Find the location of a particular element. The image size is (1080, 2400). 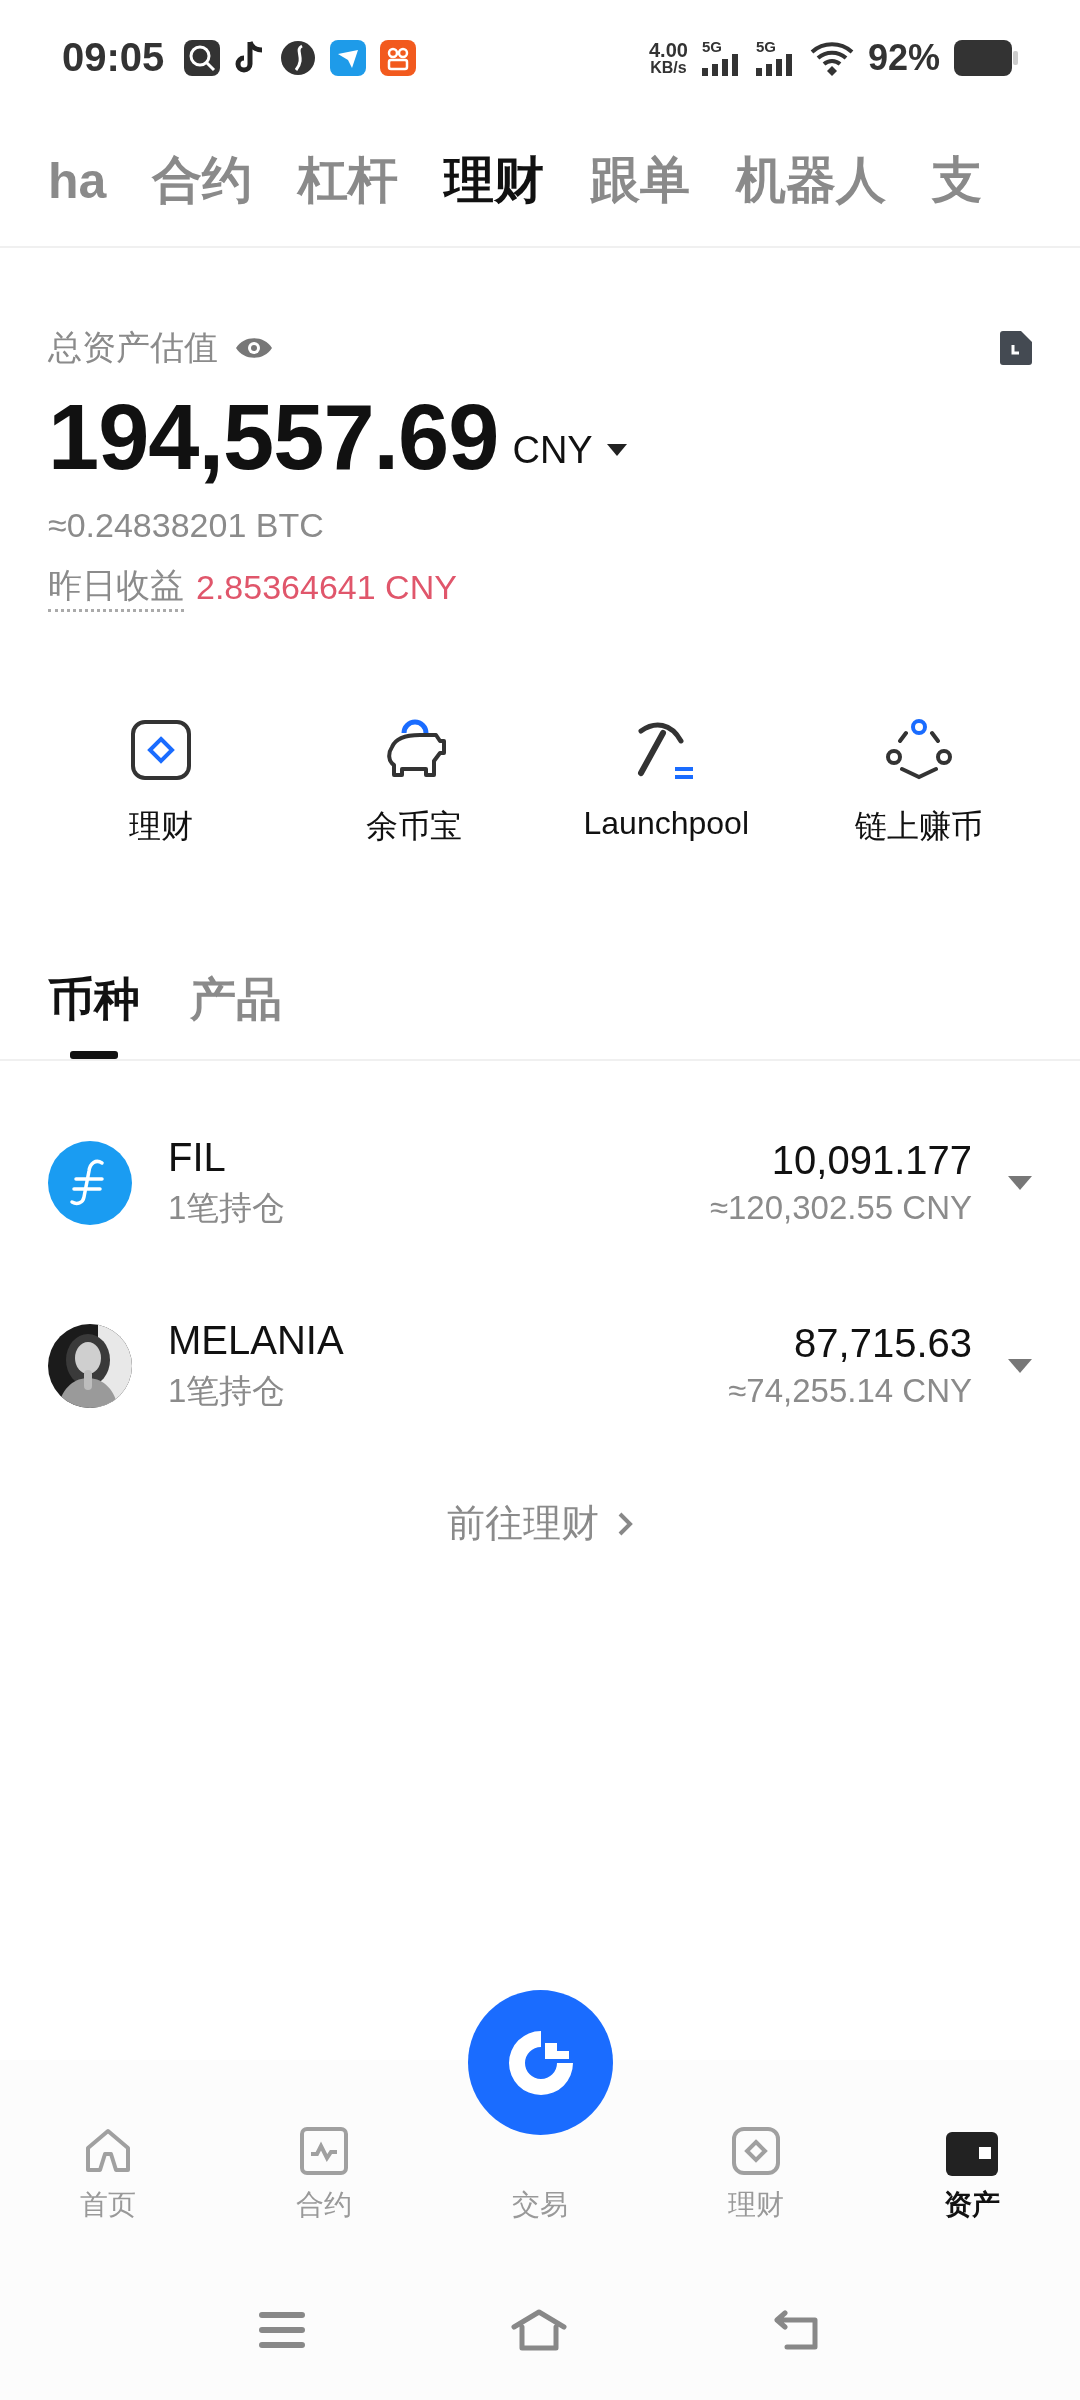

total-assets-value: 194,557.69 is located at coordinates (273, 437).